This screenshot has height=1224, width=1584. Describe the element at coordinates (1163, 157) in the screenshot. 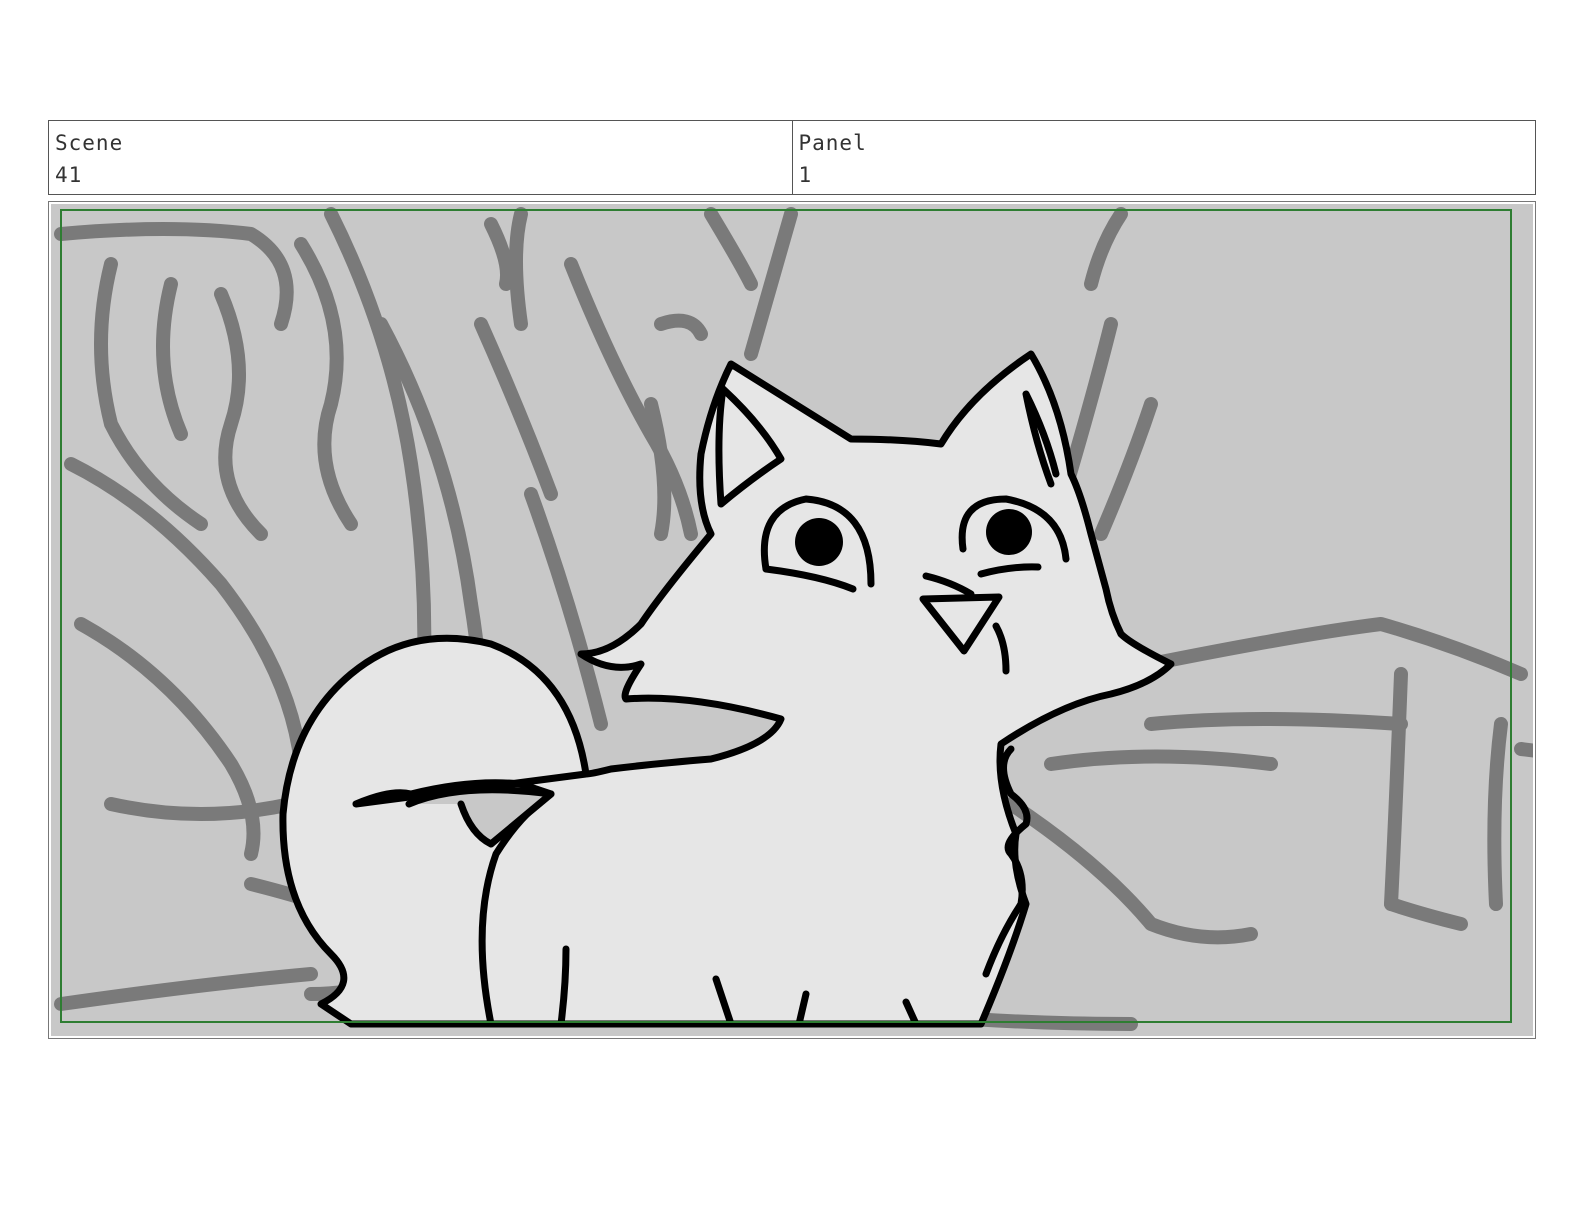

I see `panel-cell: Panel 1` at that location.